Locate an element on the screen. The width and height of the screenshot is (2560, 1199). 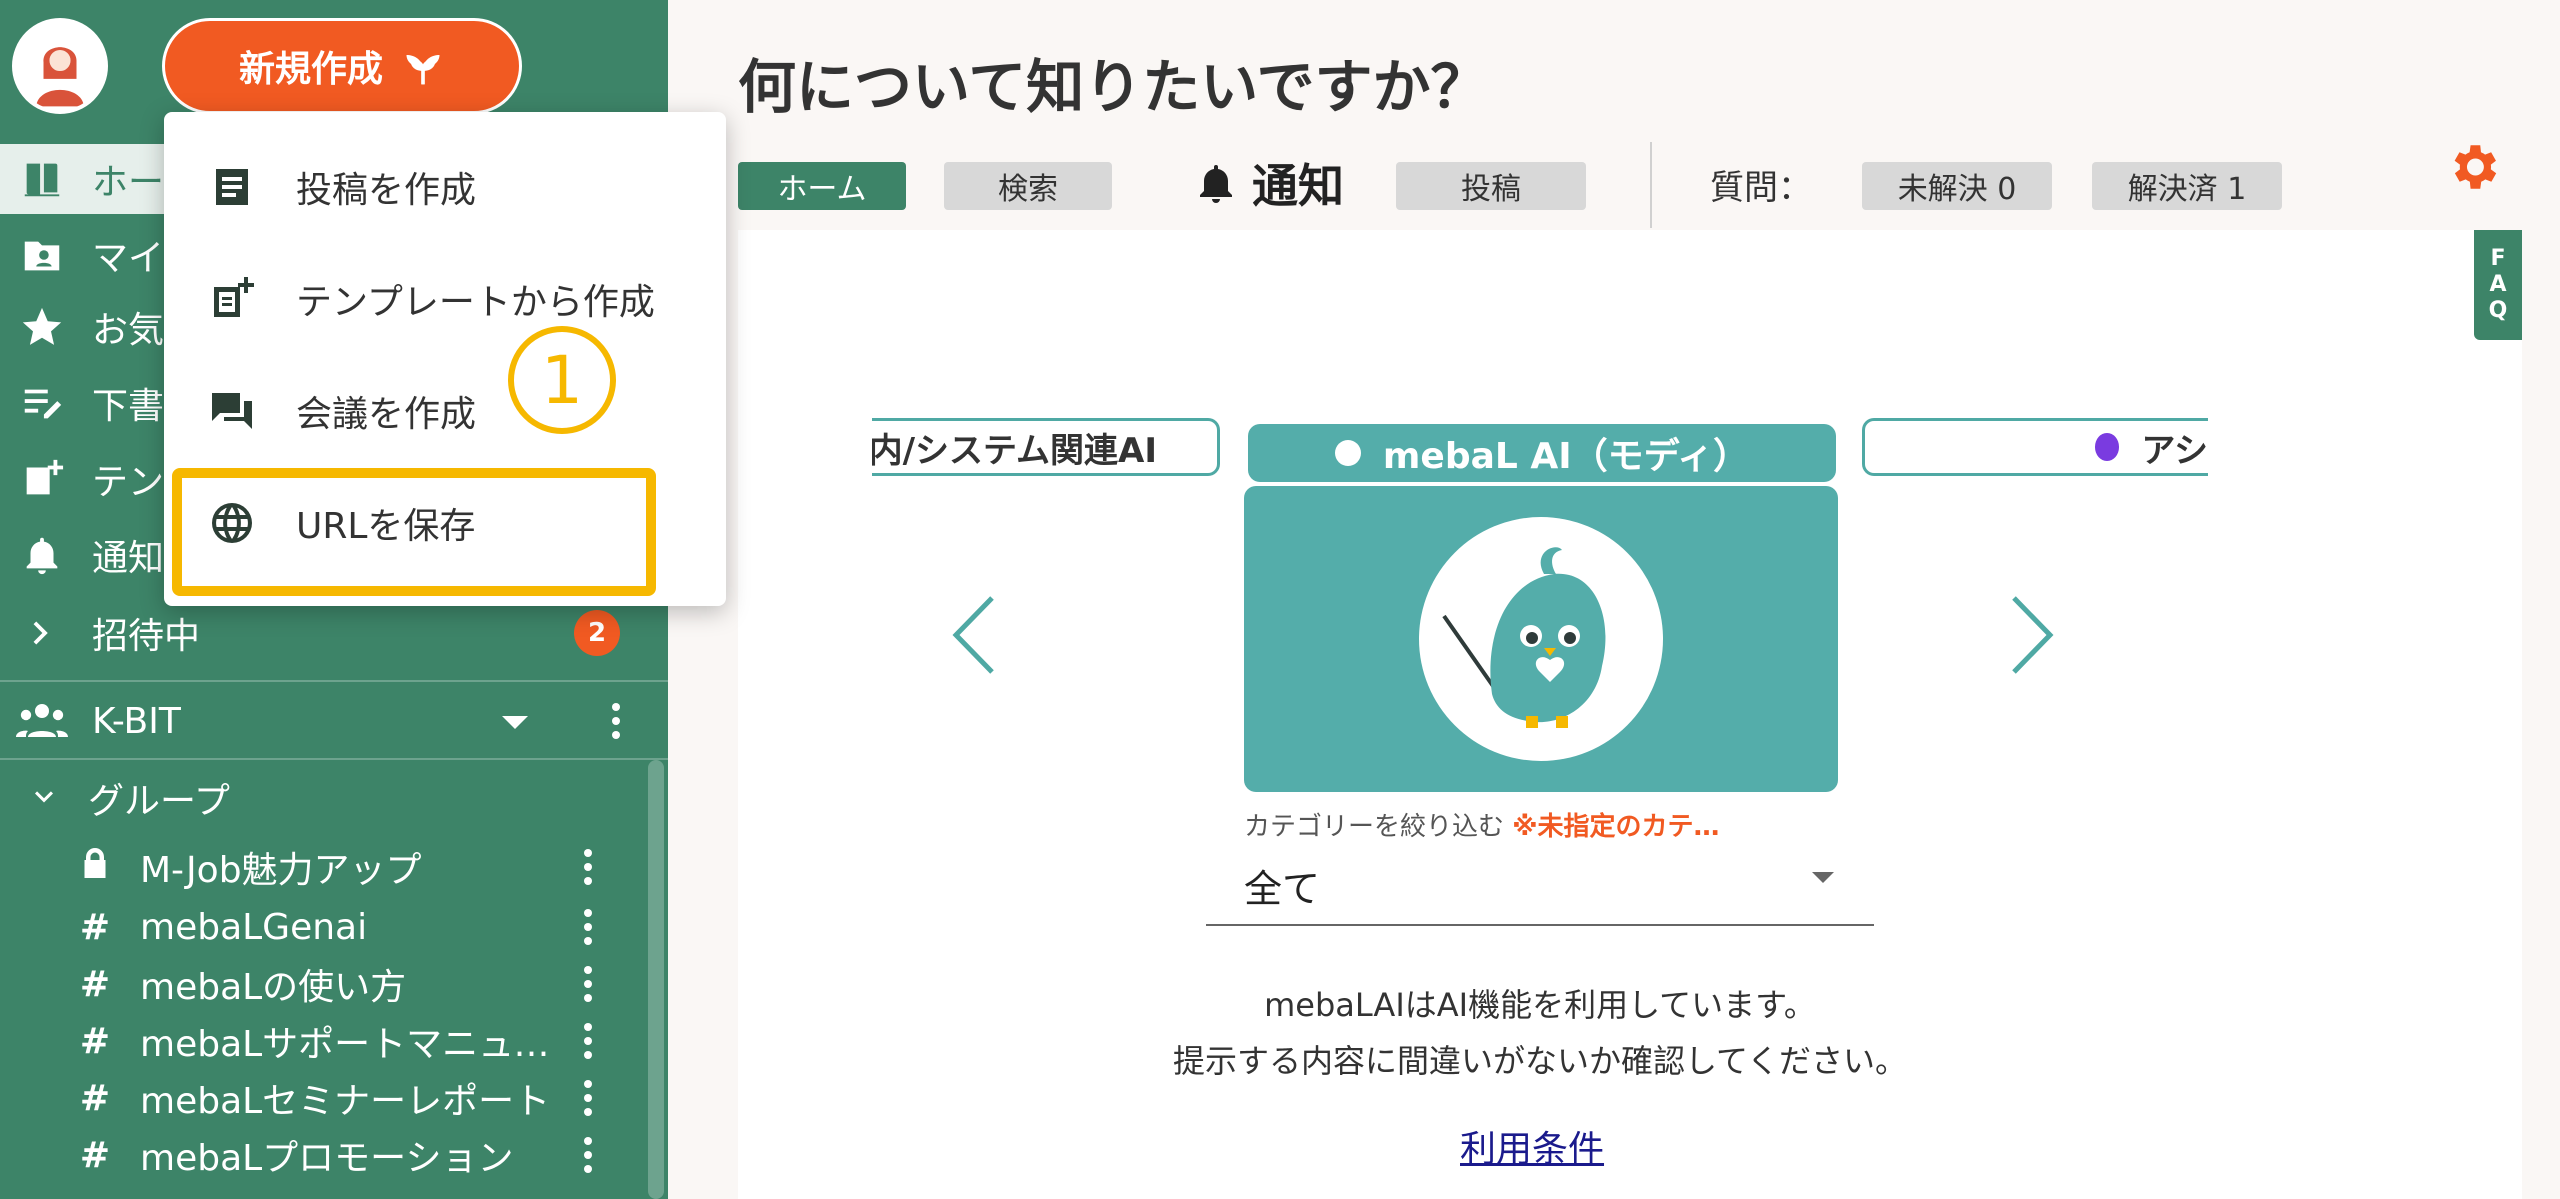
notice-label: 通知 is located at coordinates (1298, 186).